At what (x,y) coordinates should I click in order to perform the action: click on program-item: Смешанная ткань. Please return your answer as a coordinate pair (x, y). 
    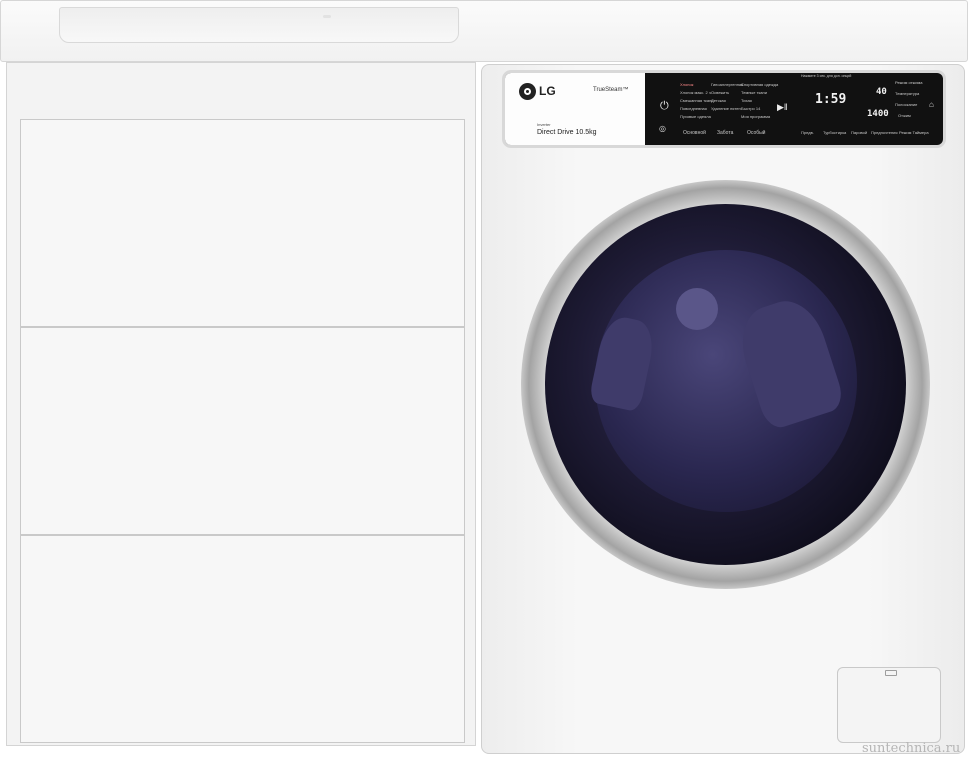
    Looking at the image, I should click on (696, 101).